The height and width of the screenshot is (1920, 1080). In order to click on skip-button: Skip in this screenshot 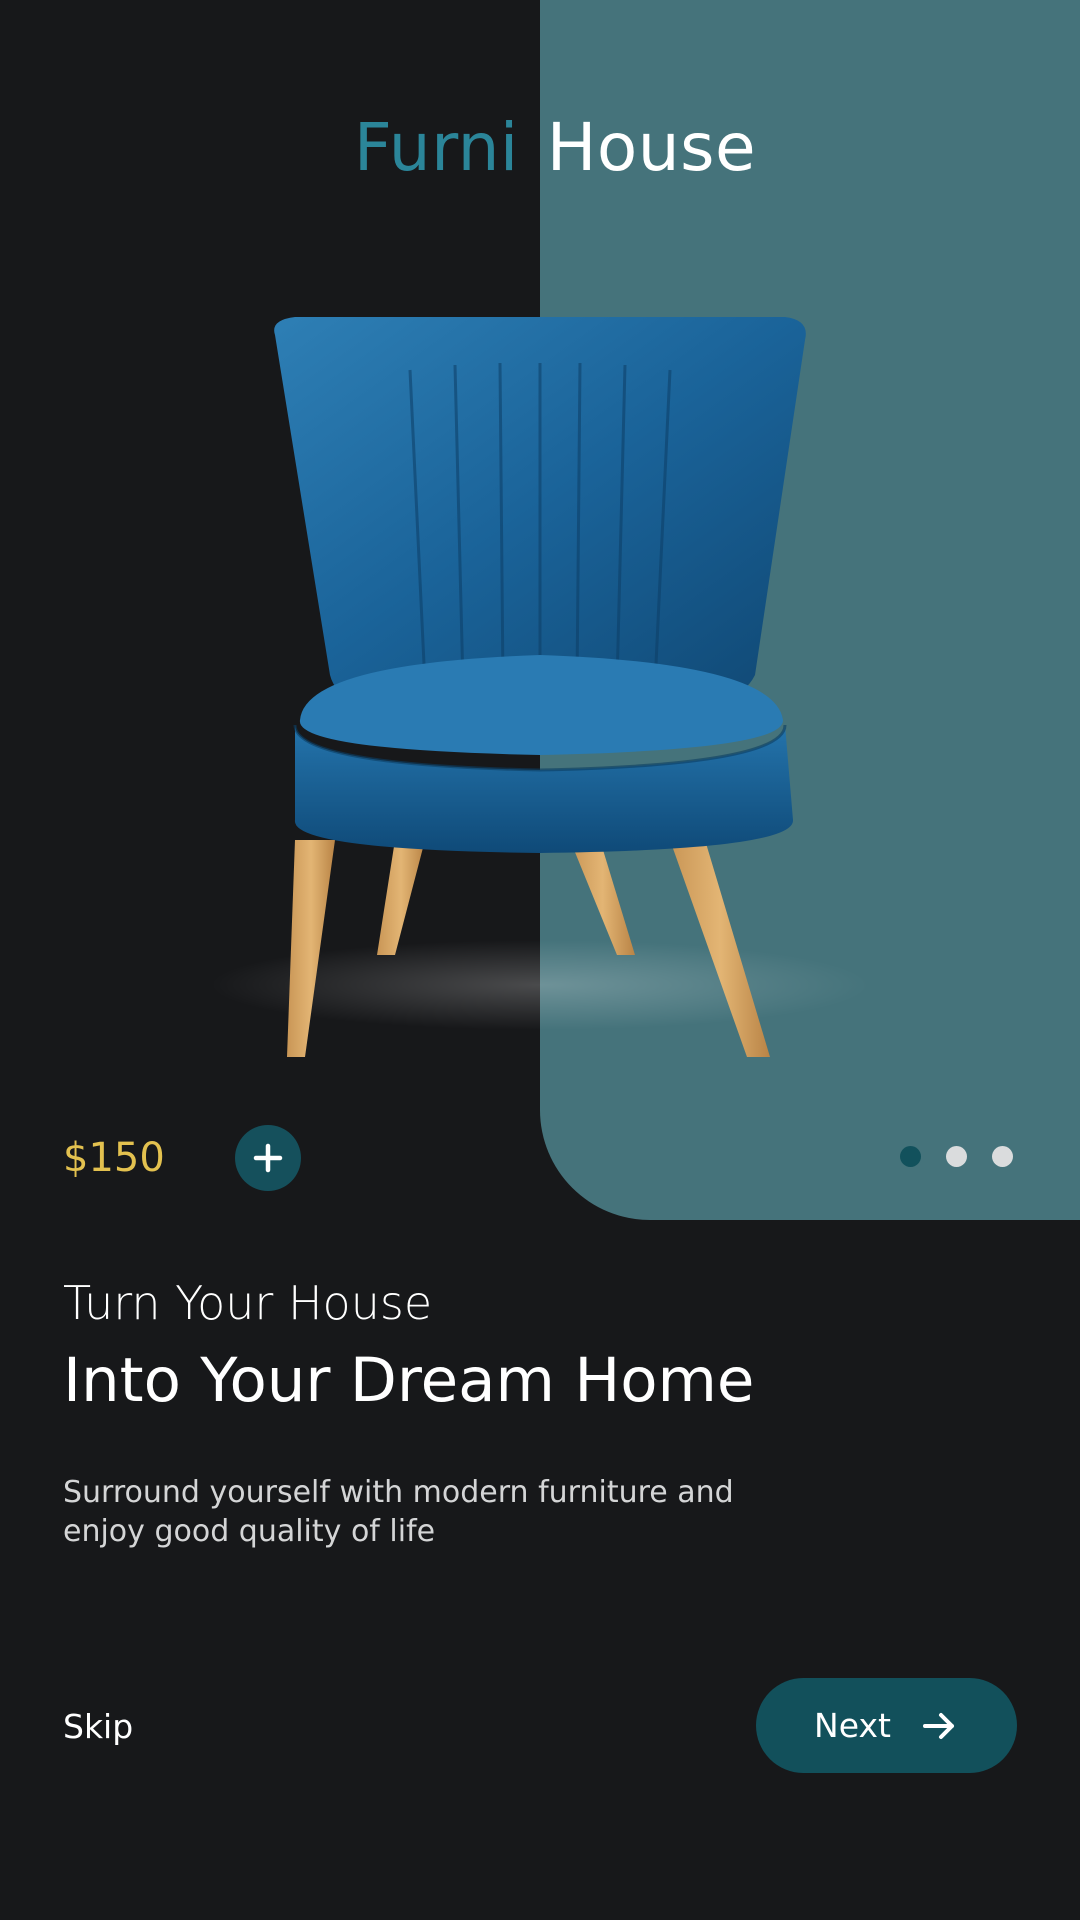, I will do `click(98, 1727)`.